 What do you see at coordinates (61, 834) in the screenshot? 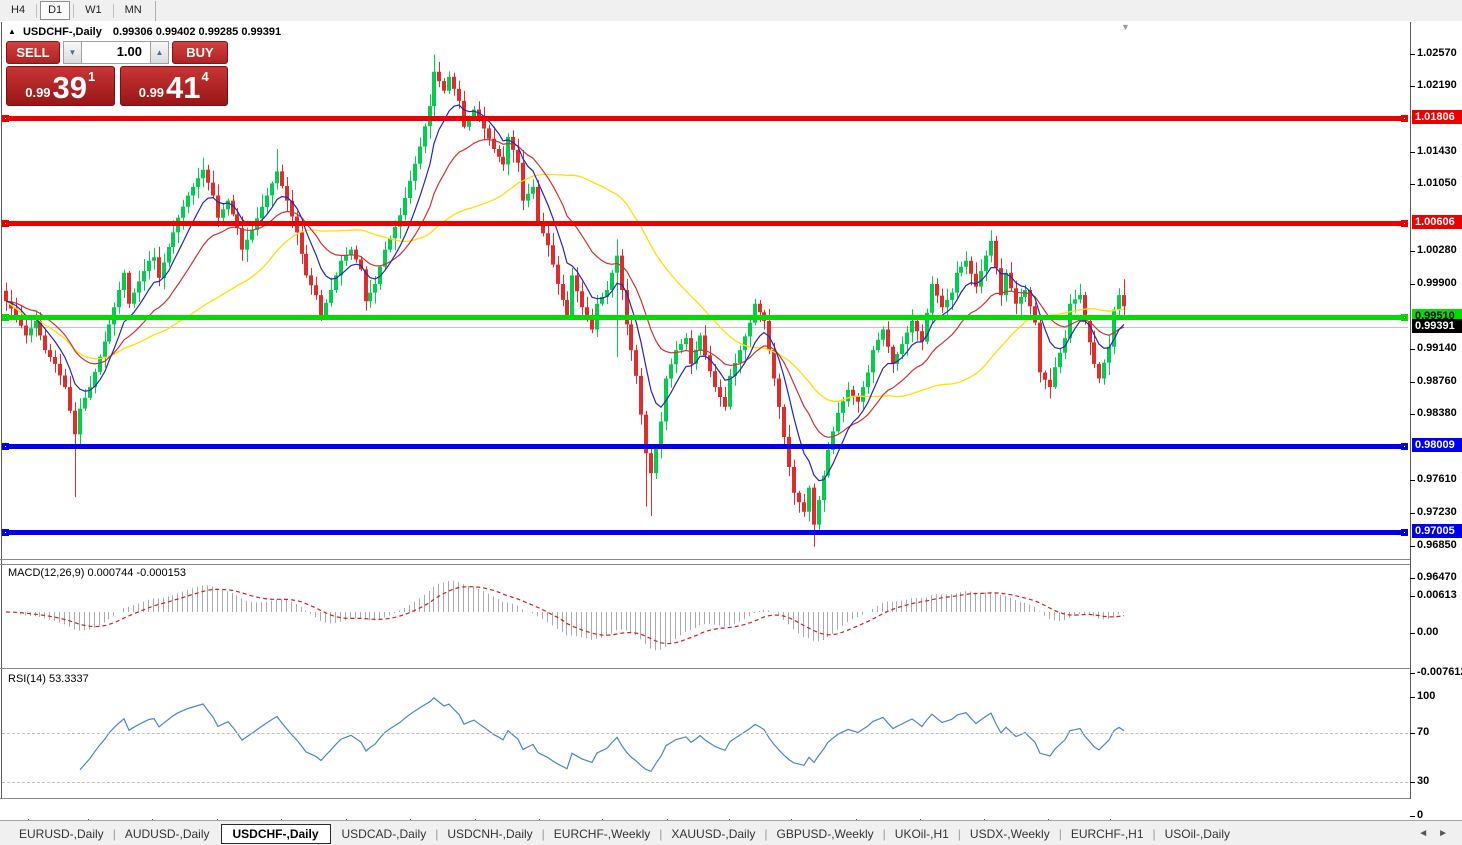
I see `chart-tab-eurusd-daily: EURUSD-,Daily` at bounding box center [61, 834].